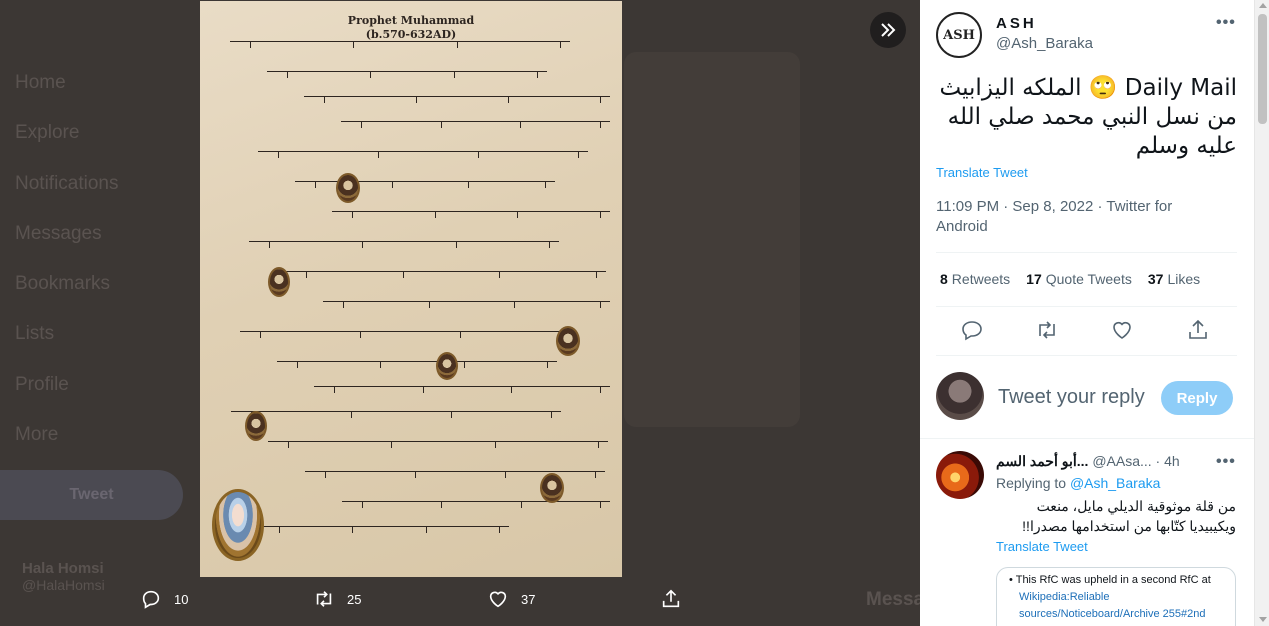  I want to click on likes-label: Likes, so click(1184, 279).